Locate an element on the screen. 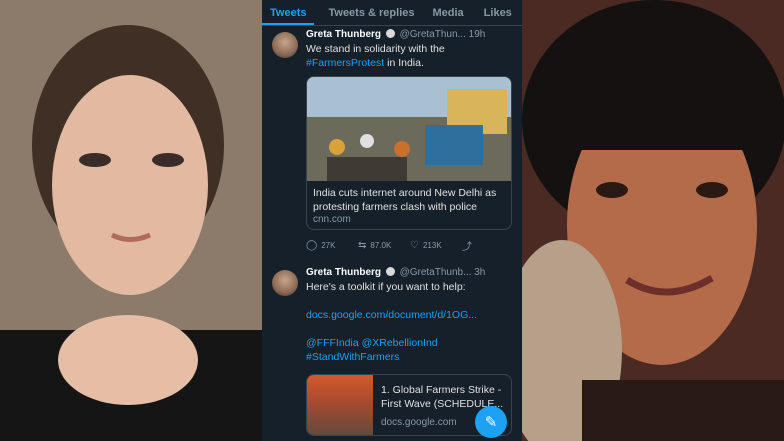  tweet-text: Here's a toolkit if you want to help: is located at coordinates (410, 287).